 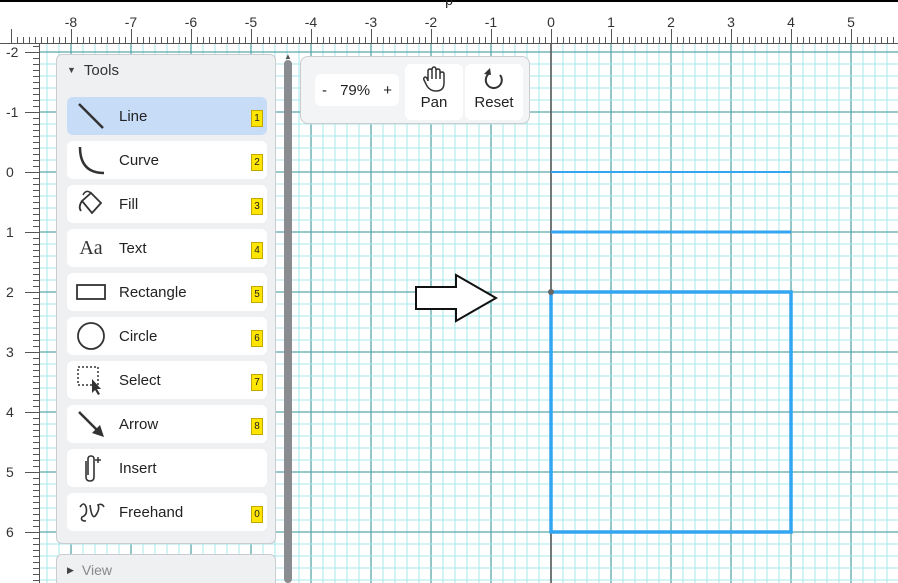 What do you see at coordinates (167, 248) in the screenshot?
I see `tool-text: Aa Text 4` at bounding box center [167, 248].